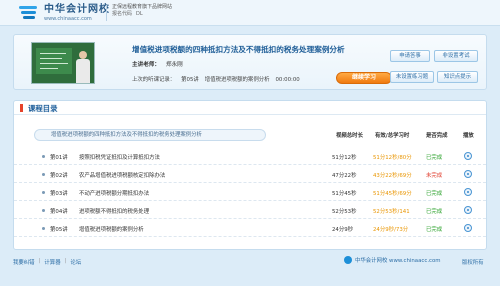  I want to click on teacher-line: 主讲老师： 郑永刚, so click(157, 64).